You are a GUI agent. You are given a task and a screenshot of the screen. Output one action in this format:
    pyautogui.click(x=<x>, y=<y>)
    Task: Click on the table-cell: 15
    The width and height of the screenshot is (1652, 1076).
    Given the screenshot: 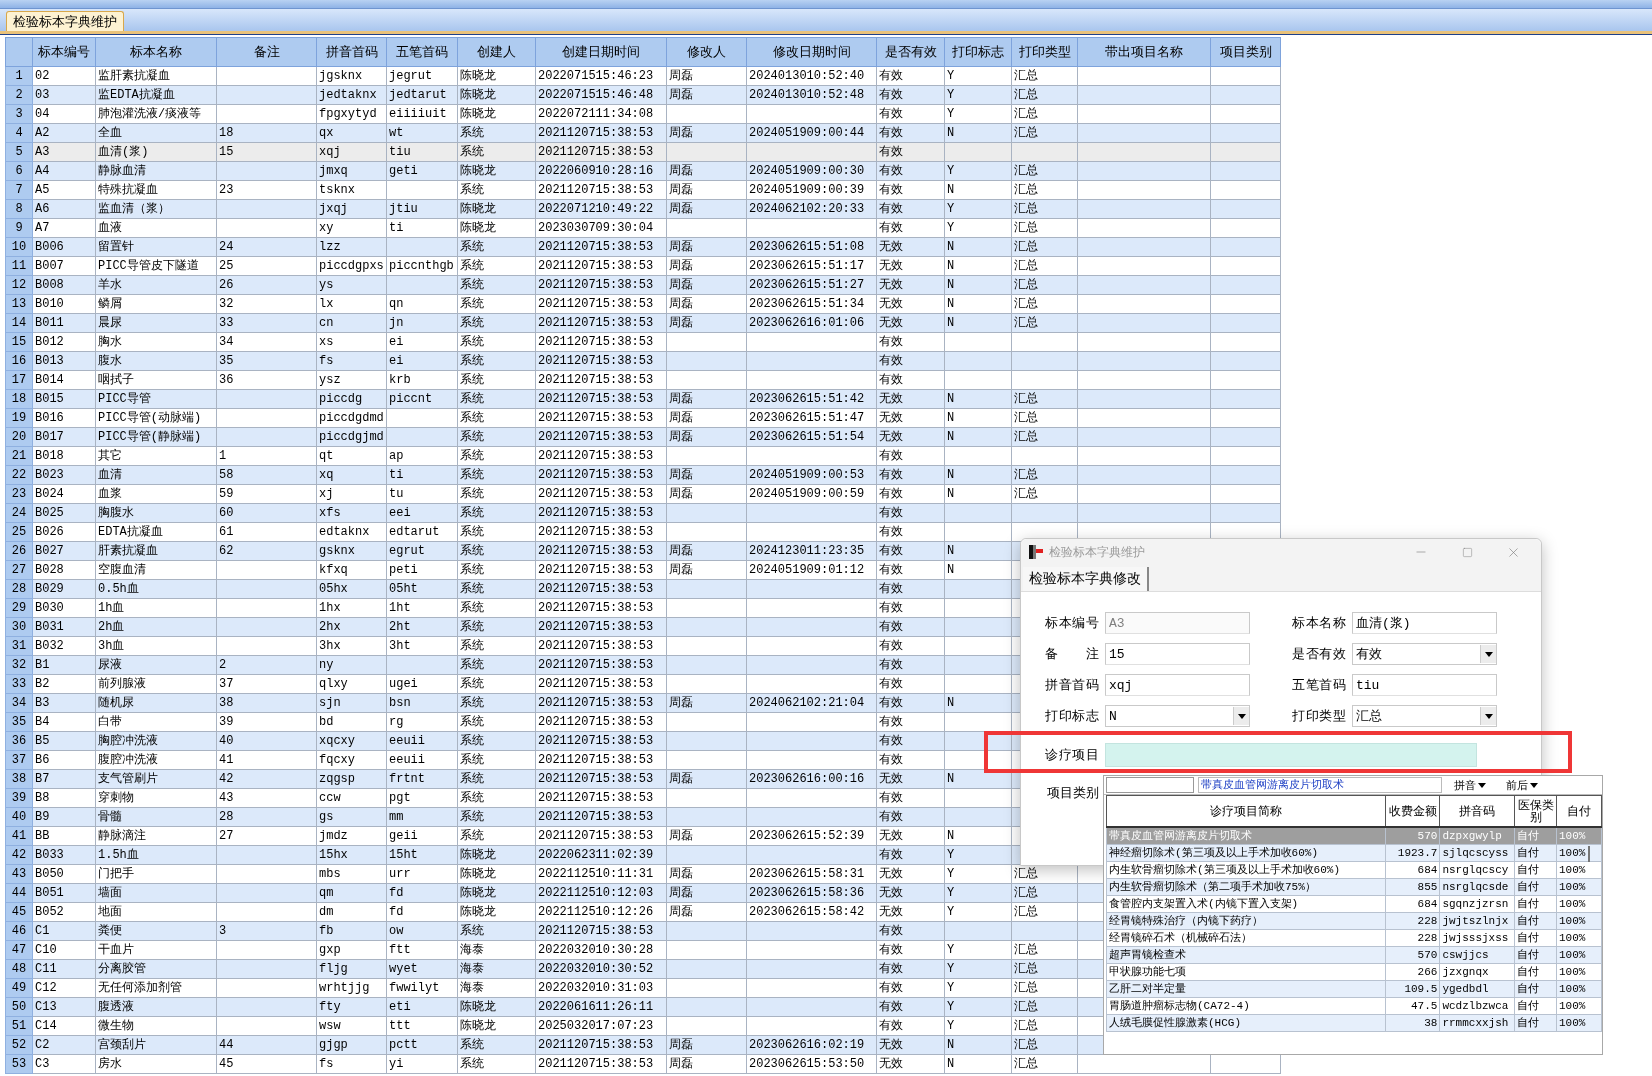 What is the action you would take?
    pyautogui.click(x=266, y=152)
    